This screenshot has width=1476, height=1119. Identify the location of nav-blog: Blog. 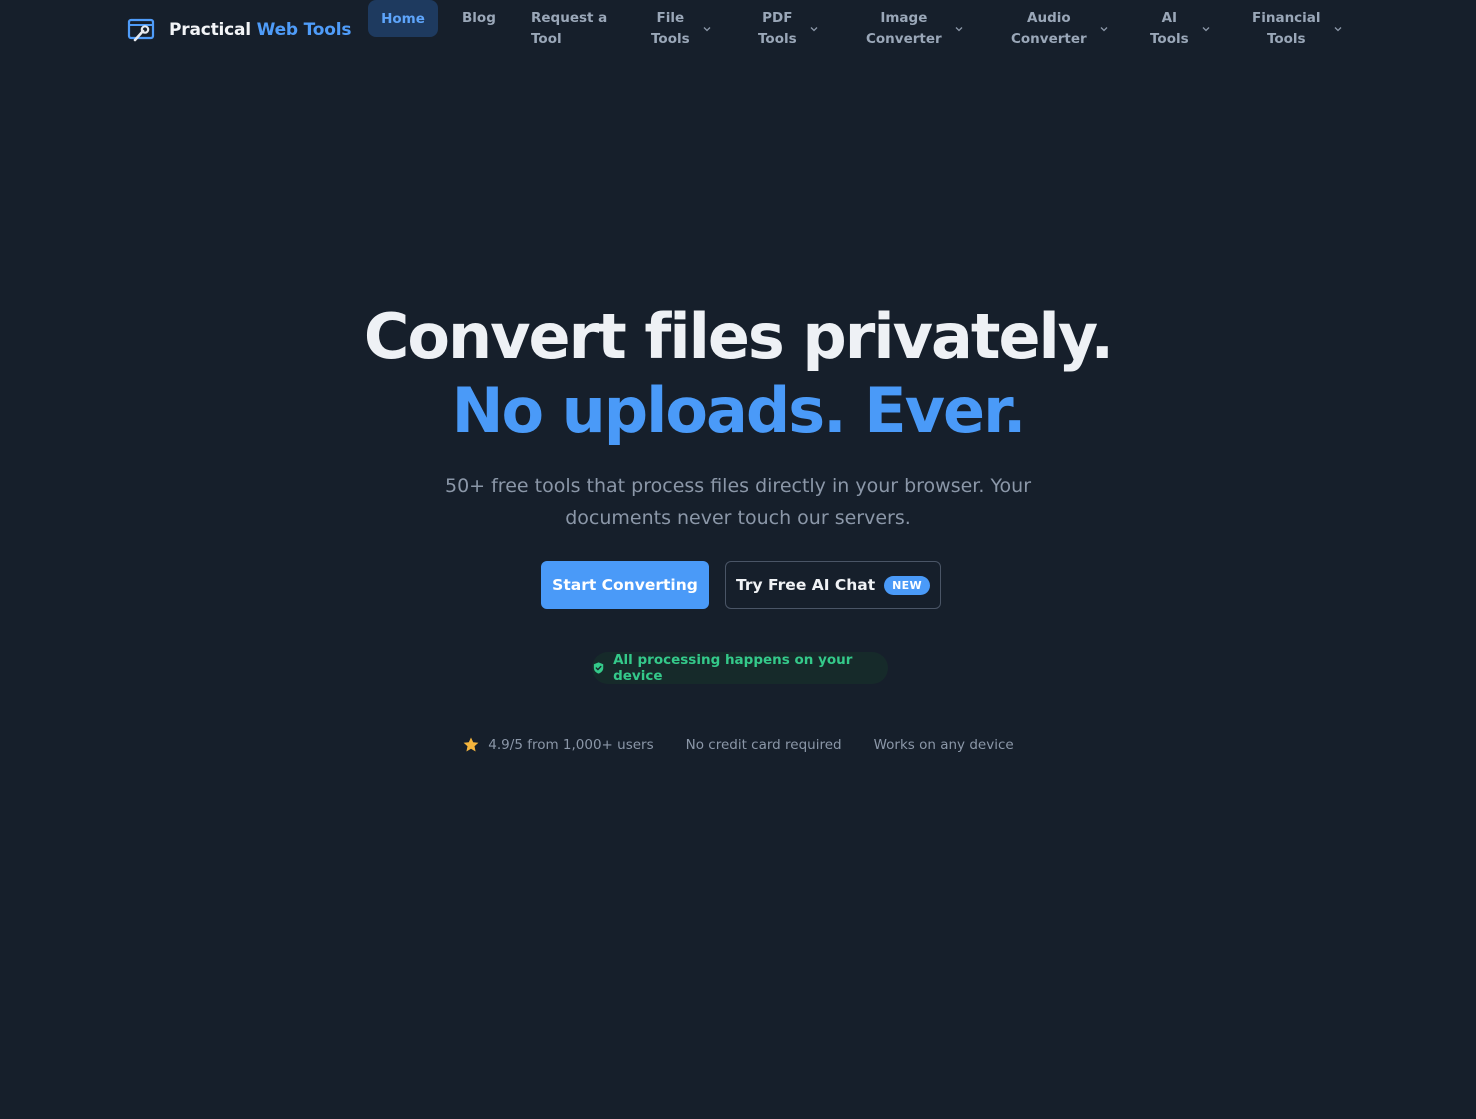
(479, 30).